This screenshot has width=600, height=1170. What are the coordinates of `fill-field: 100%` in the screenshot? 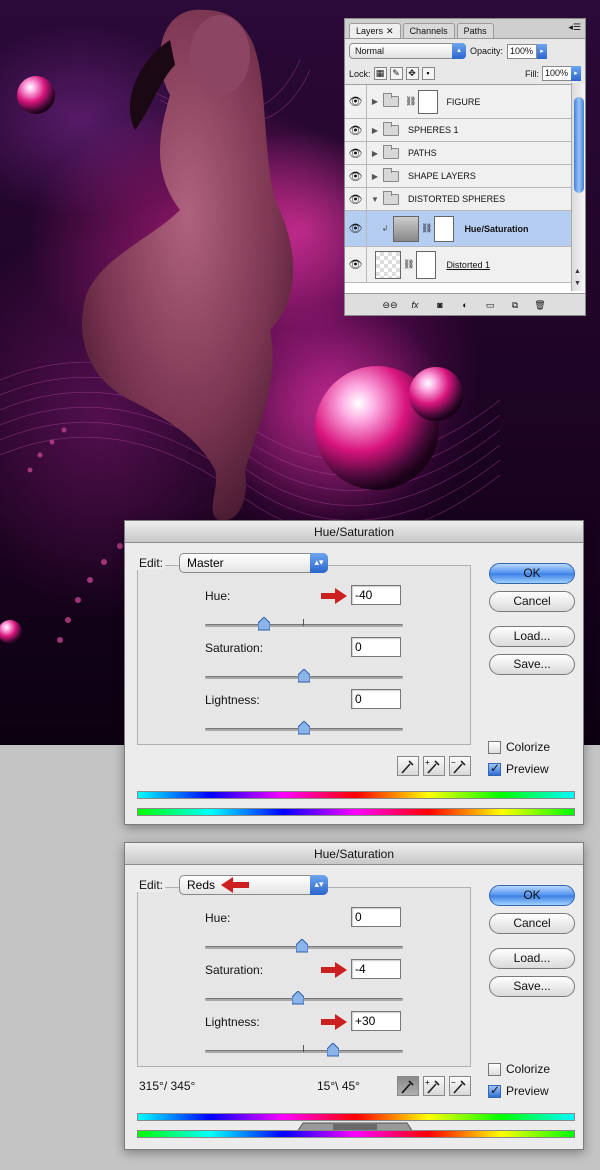 It's located at (557, 73).